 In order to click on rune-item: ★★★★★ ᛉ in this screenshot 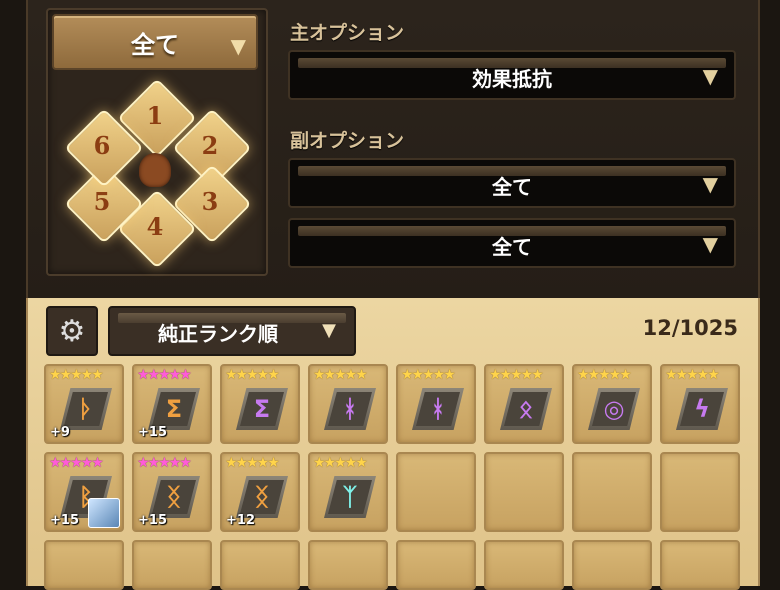, I will do `click(348, 492)`.